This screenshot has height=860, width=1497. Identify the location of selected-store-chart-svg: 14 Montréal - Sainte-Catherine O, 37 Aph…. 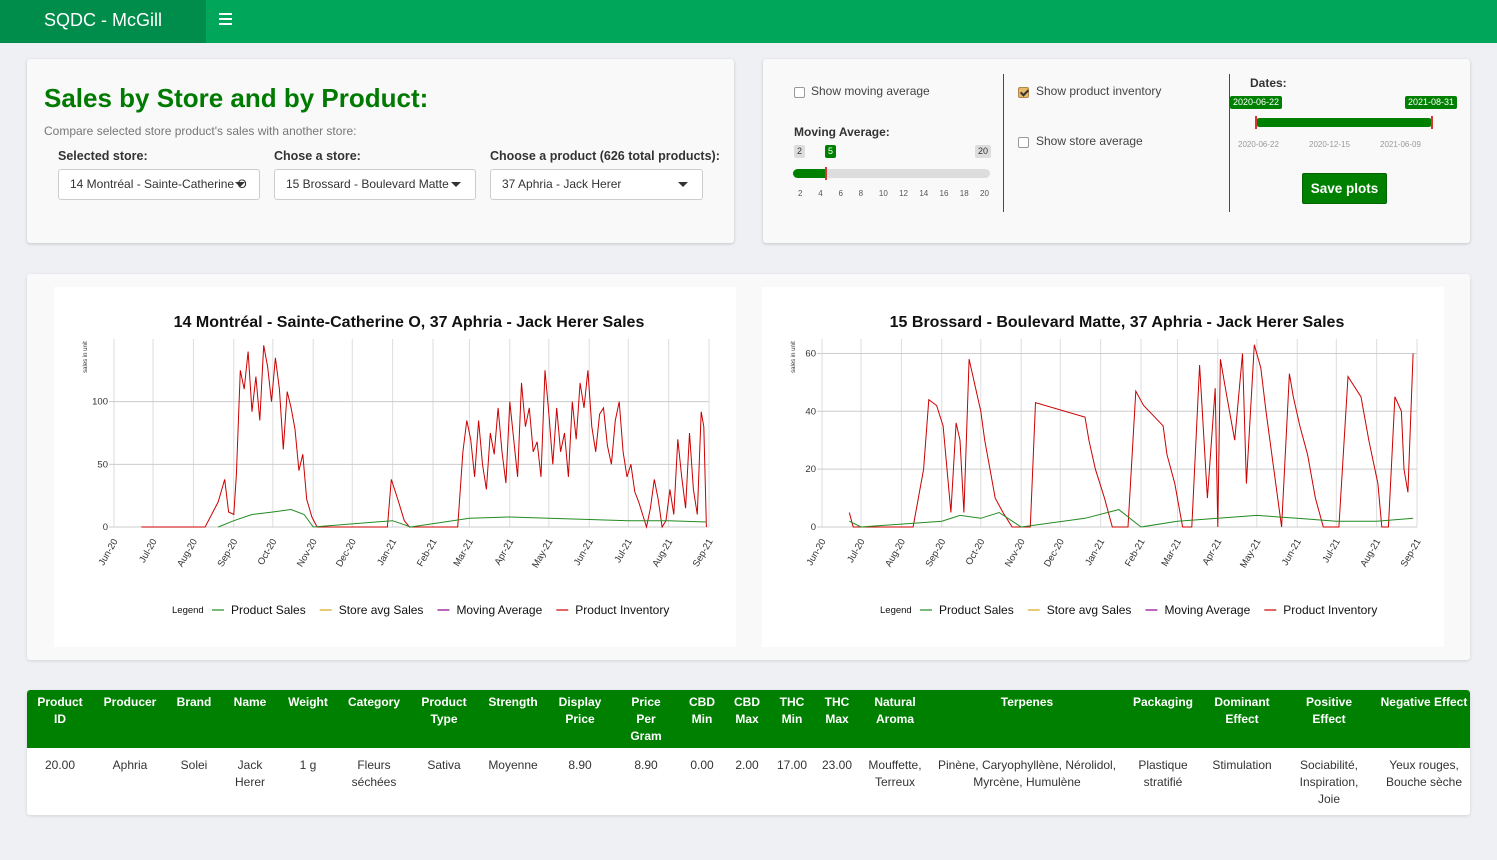
(399, 465).